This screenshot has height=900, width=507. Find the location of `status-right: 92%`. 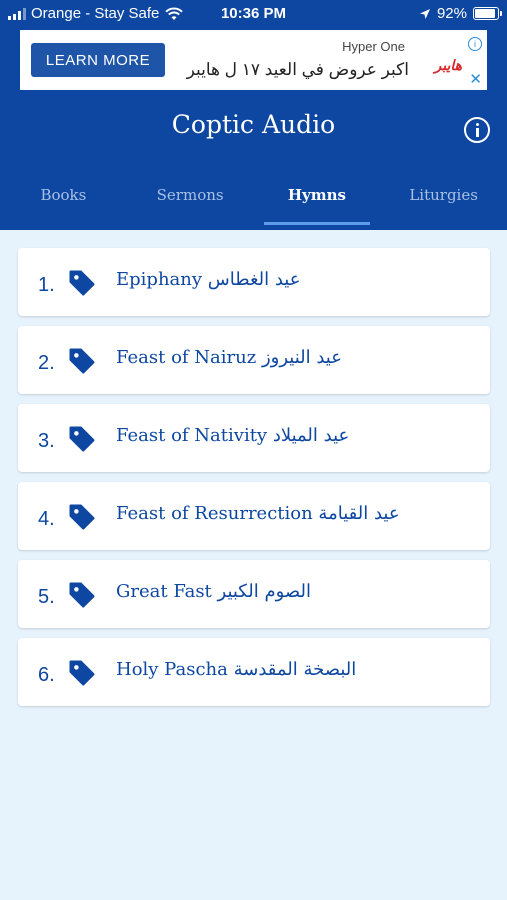

status-right: 92% is located at coordinates (460, 13).